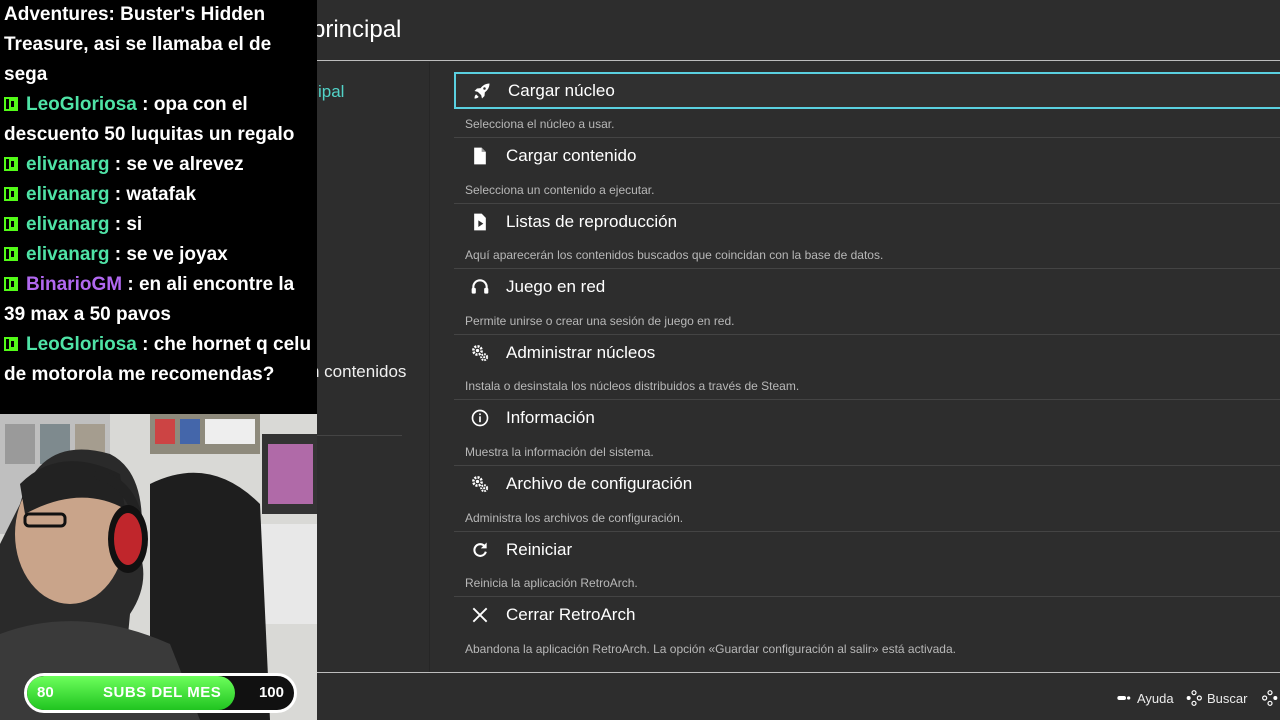 The height and width of the screenshot is (720, 1280). I want to click on subs-goal-bar: 80 SUBS DEL MES 100, so click(160, 693).